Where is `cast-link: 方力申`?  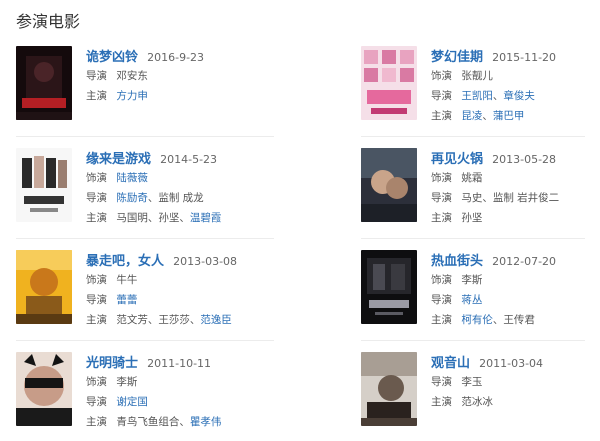
cast-link: 方力申 is located at coordinates (132, 96).